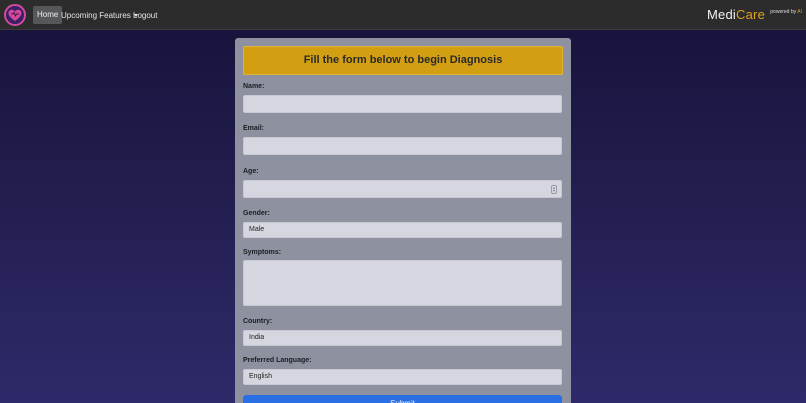 This screenshot has width=806, height=403. What do you see at coordinates (254, 86) in the screenshot?
I see `name-label: Name:` at bounding box center [254, 86].